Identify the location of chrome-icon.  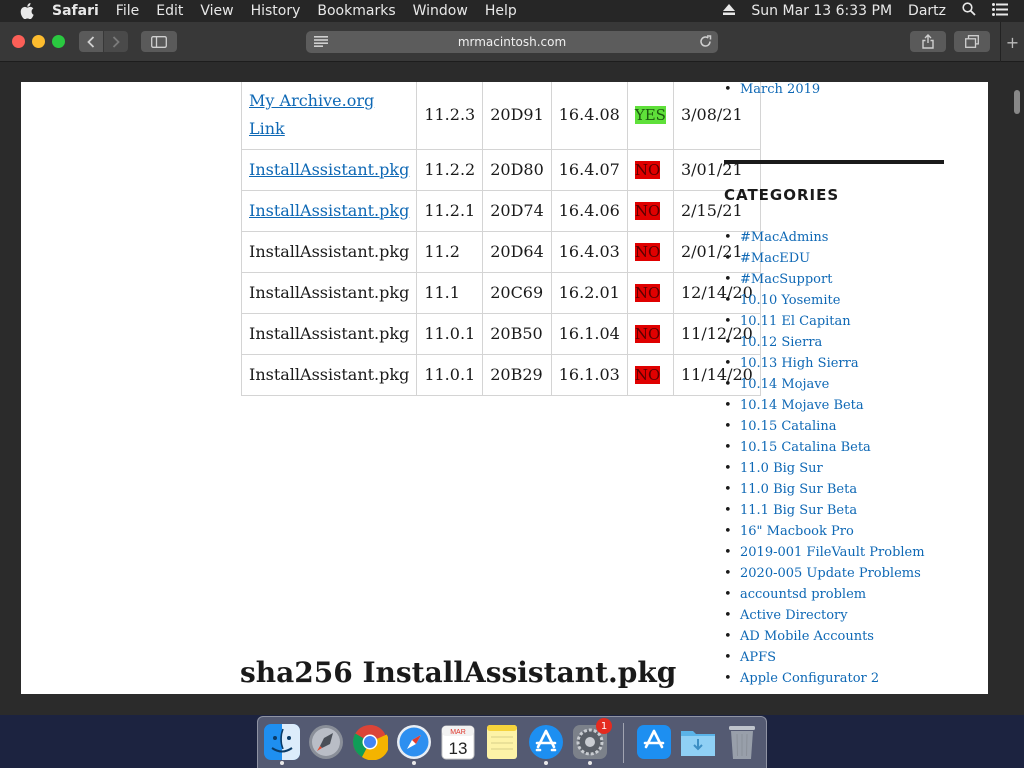
(370, 742).